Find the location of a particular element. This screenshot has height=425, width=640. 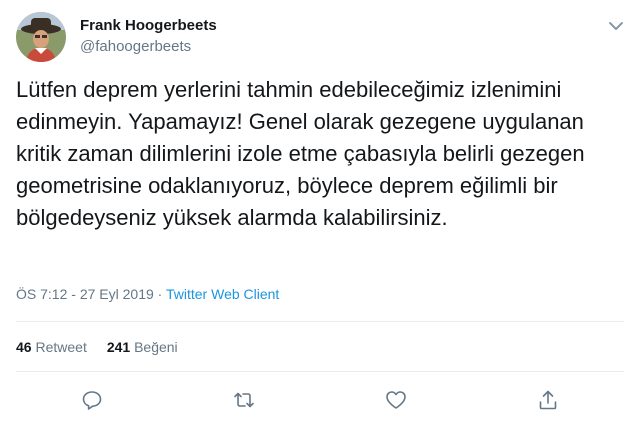

share-button is located at coordinates (548, 400).